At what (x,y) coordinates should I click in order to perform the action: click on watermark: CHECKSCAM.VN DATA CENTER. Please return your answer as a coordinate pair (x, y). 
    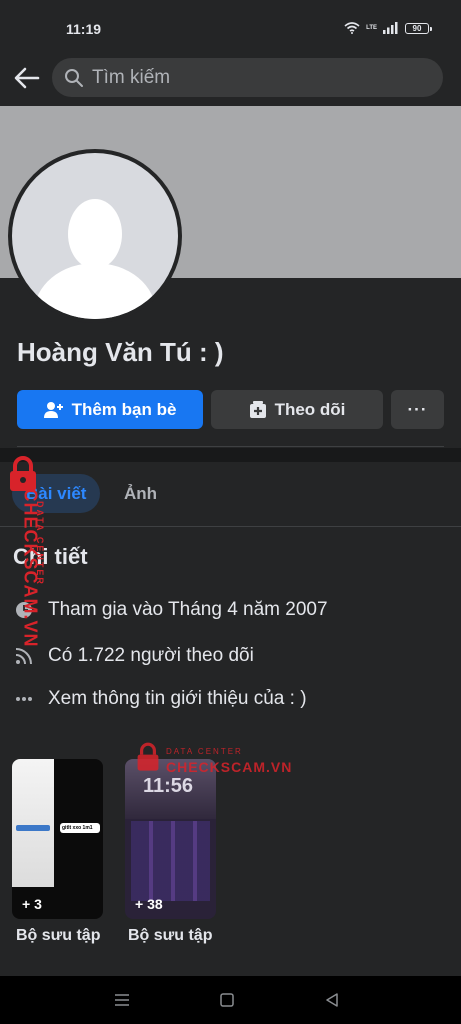
    Looking at the image, I should click on (26, 566).